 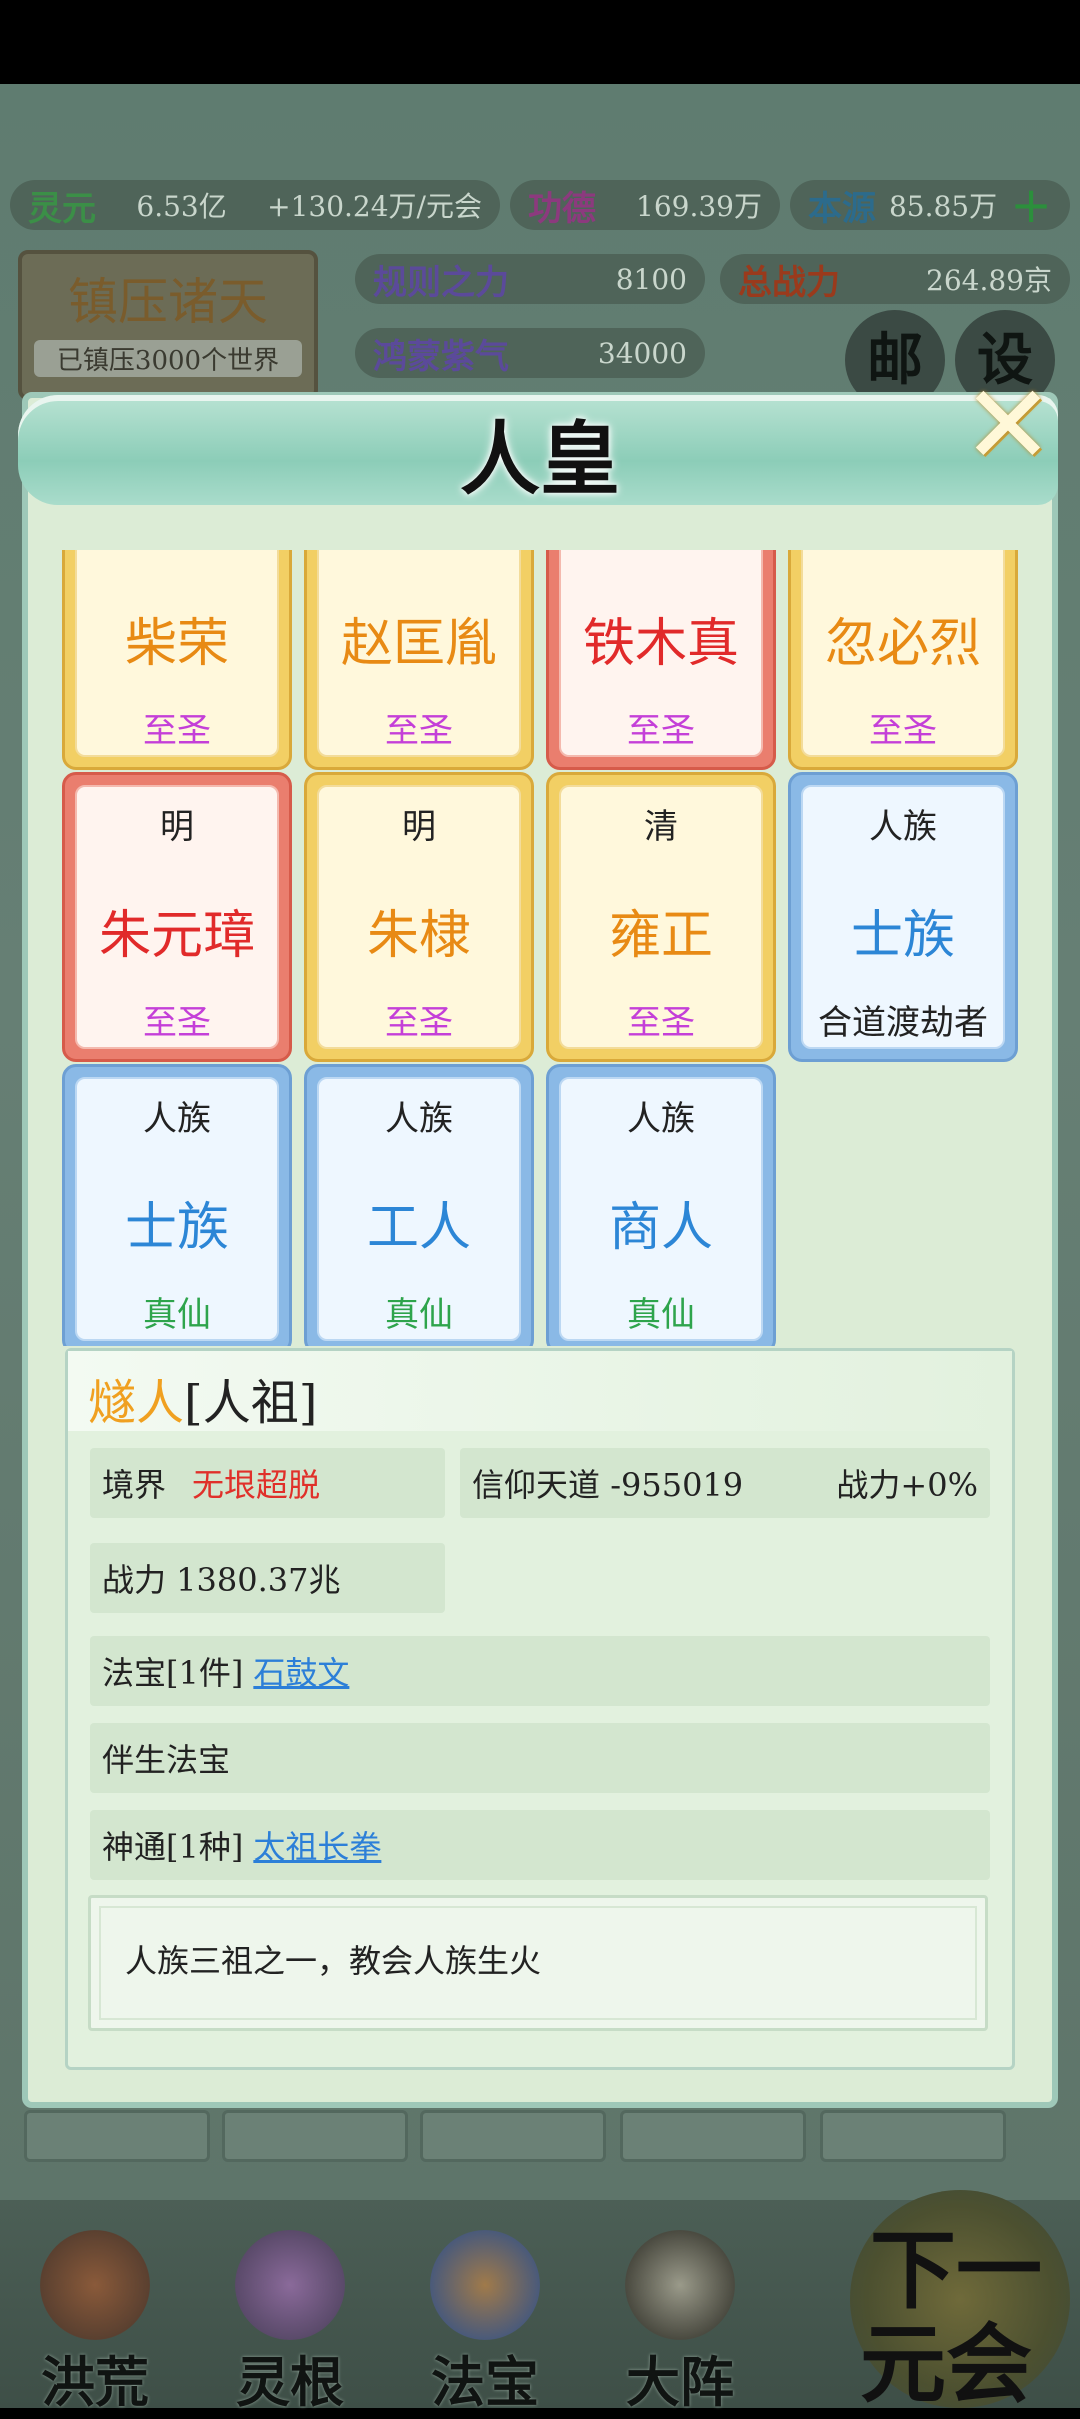 What do you see at coordinates (301, 1671) in the screenshot?
I see `treasure-link: 石鼓文` at bounding box center [301, 1671].